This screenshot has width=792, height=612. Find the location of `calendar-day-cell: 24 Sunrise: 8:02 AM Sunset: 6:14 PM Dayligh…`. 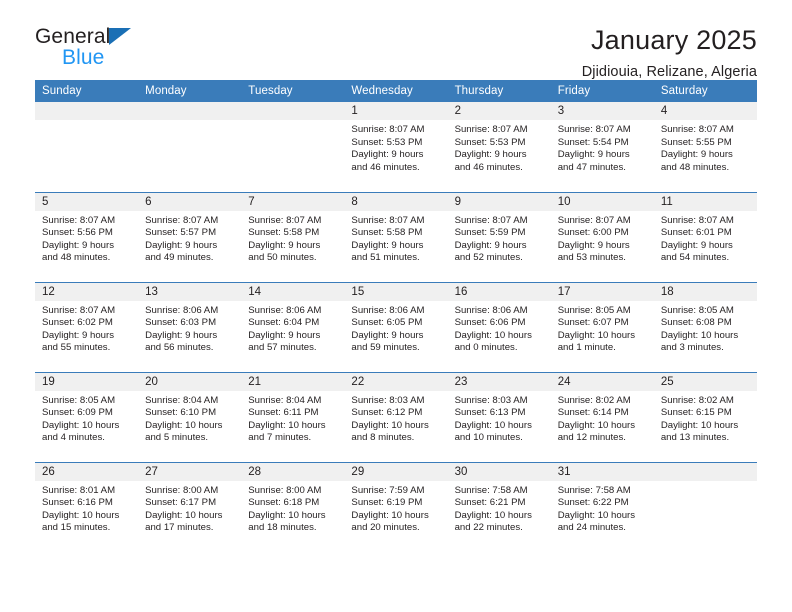

calendar-day-cell: 24 Sunrise: 8:02 AM Sunset: 6:14 PM Dayligh… is located at coordinates (602, 416).